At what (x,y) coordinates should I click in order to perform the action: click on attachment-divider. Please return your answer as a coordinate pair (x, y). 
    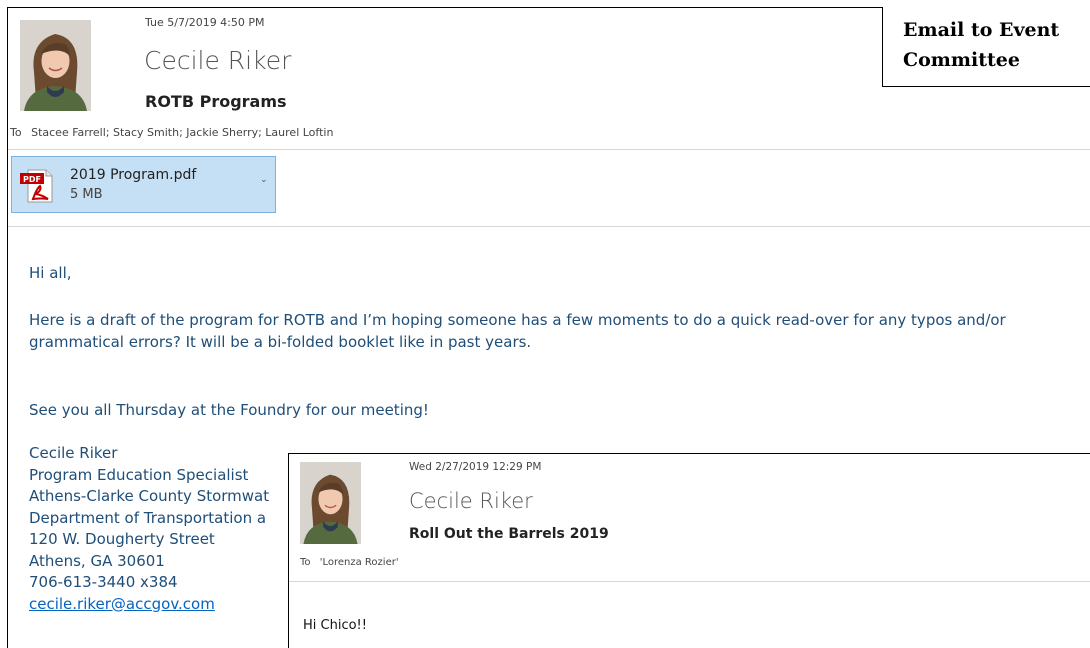
    Looking at the image, I should click on (549, 226).